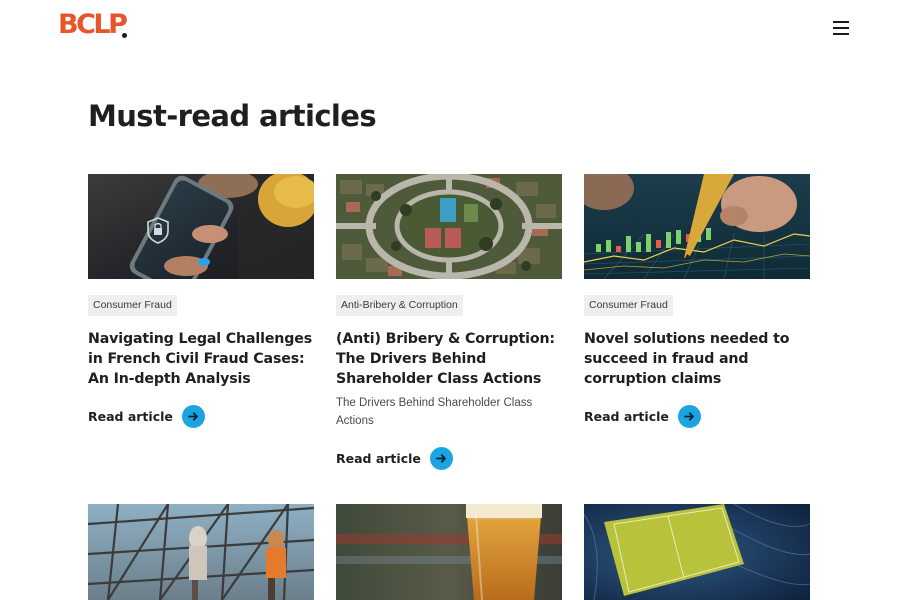  Describe the element at coordinates (124, 35) in the screenshot. I see `logo-dot` at that location.